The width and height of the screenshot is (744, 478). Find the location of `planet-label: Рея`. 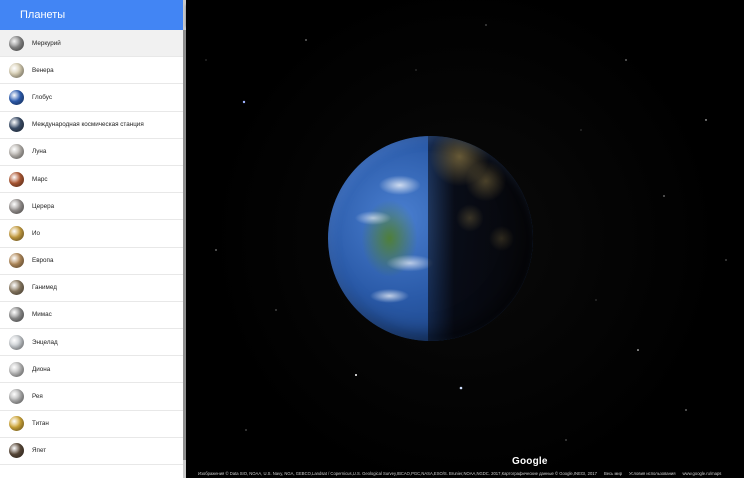

planet-label: Рея is located at coordinates (37, 397).